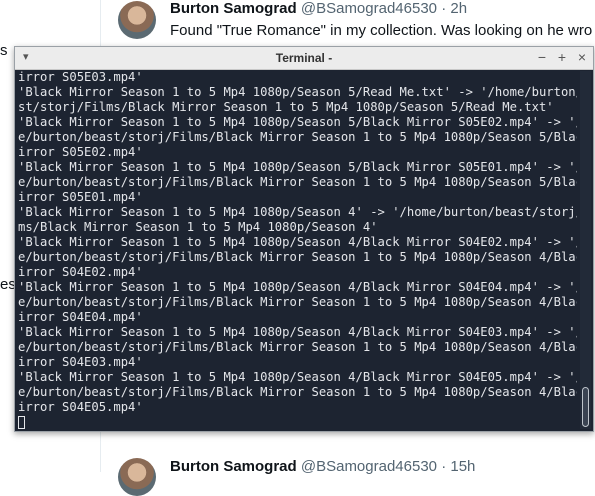 The height and width of the screenshot is (496, 595). I want to click on terminal-line: irror S04E02.mp4', so click(80, 272).